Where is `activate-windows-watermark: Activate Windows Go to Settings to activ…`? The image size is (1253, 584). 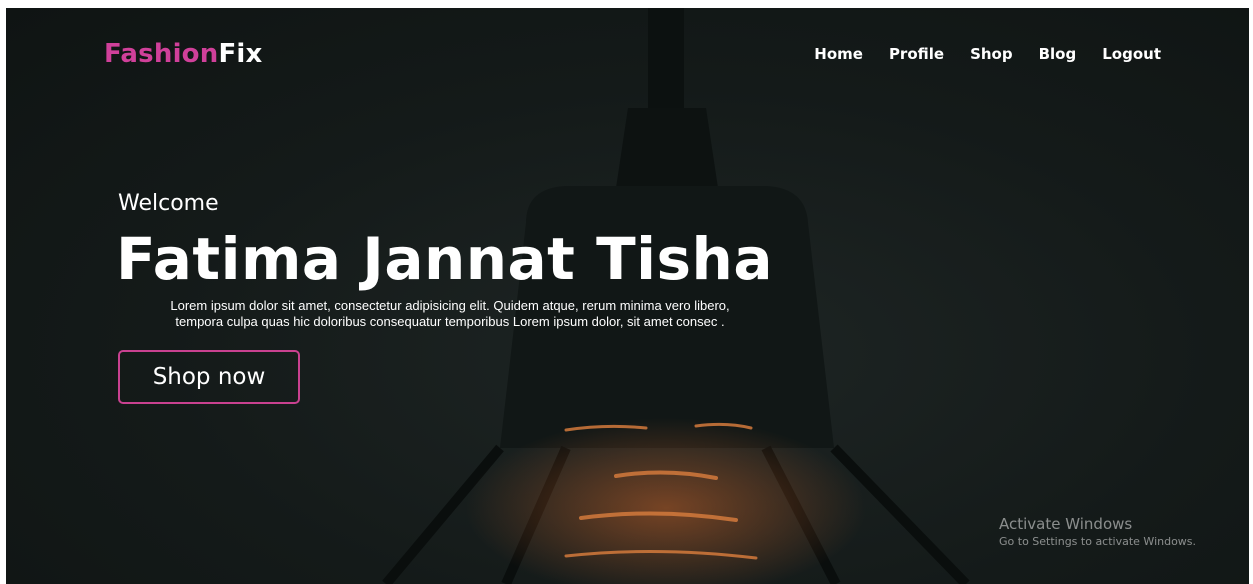
activate-windows-watermark: Activate Windows Go to Settings to activ… is located at coordinates (1097, 532).